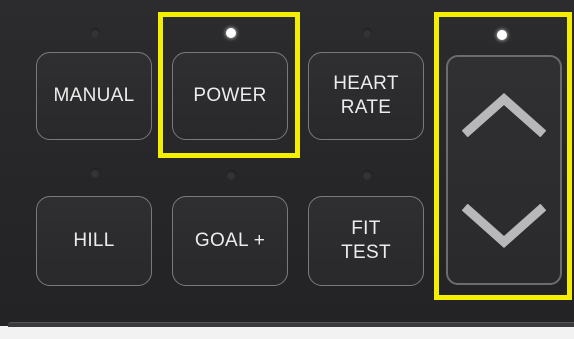 This screenshot has height=339, width=574. What do you see at coordinates (95, 33) in the screenshot?
I see `led-manual` at bounding box center [95, 33].